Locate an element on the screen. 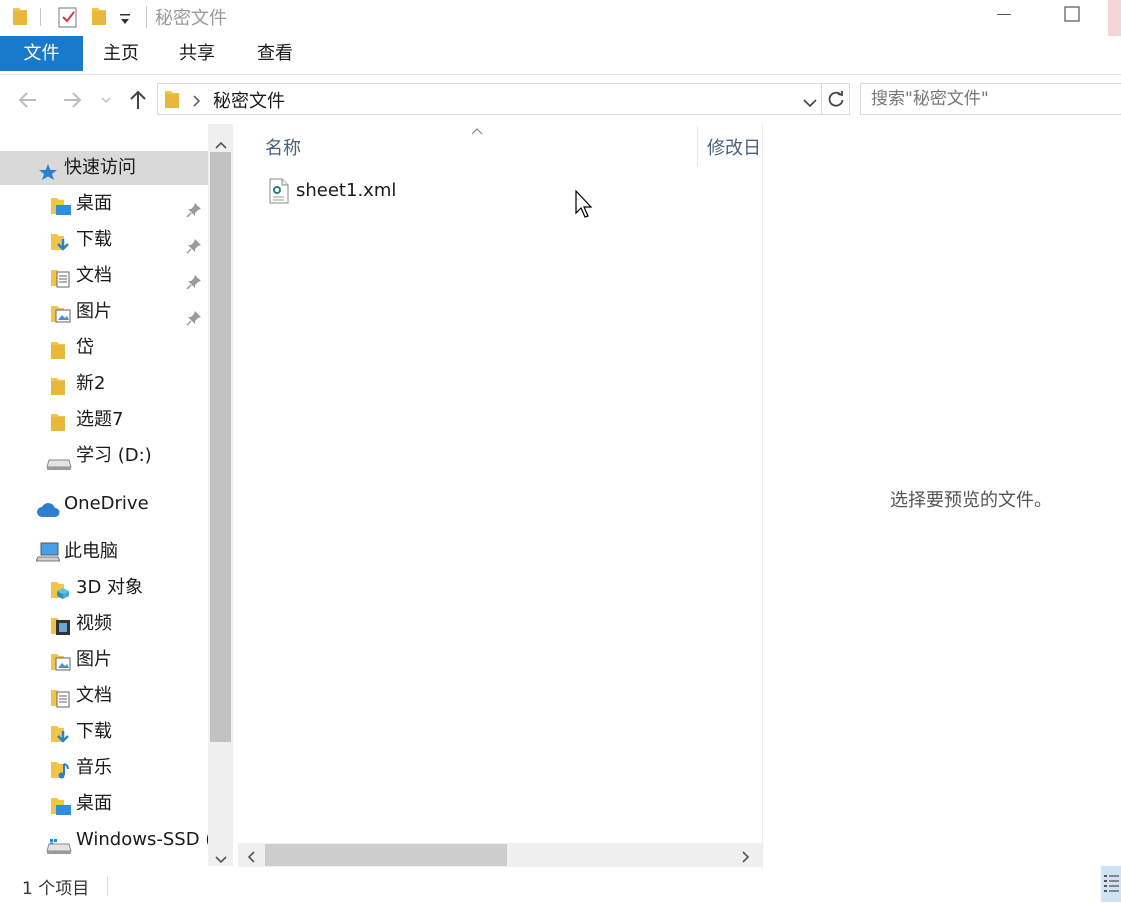  nav-scrollbar-thumb is located at coordinates (220, 447).